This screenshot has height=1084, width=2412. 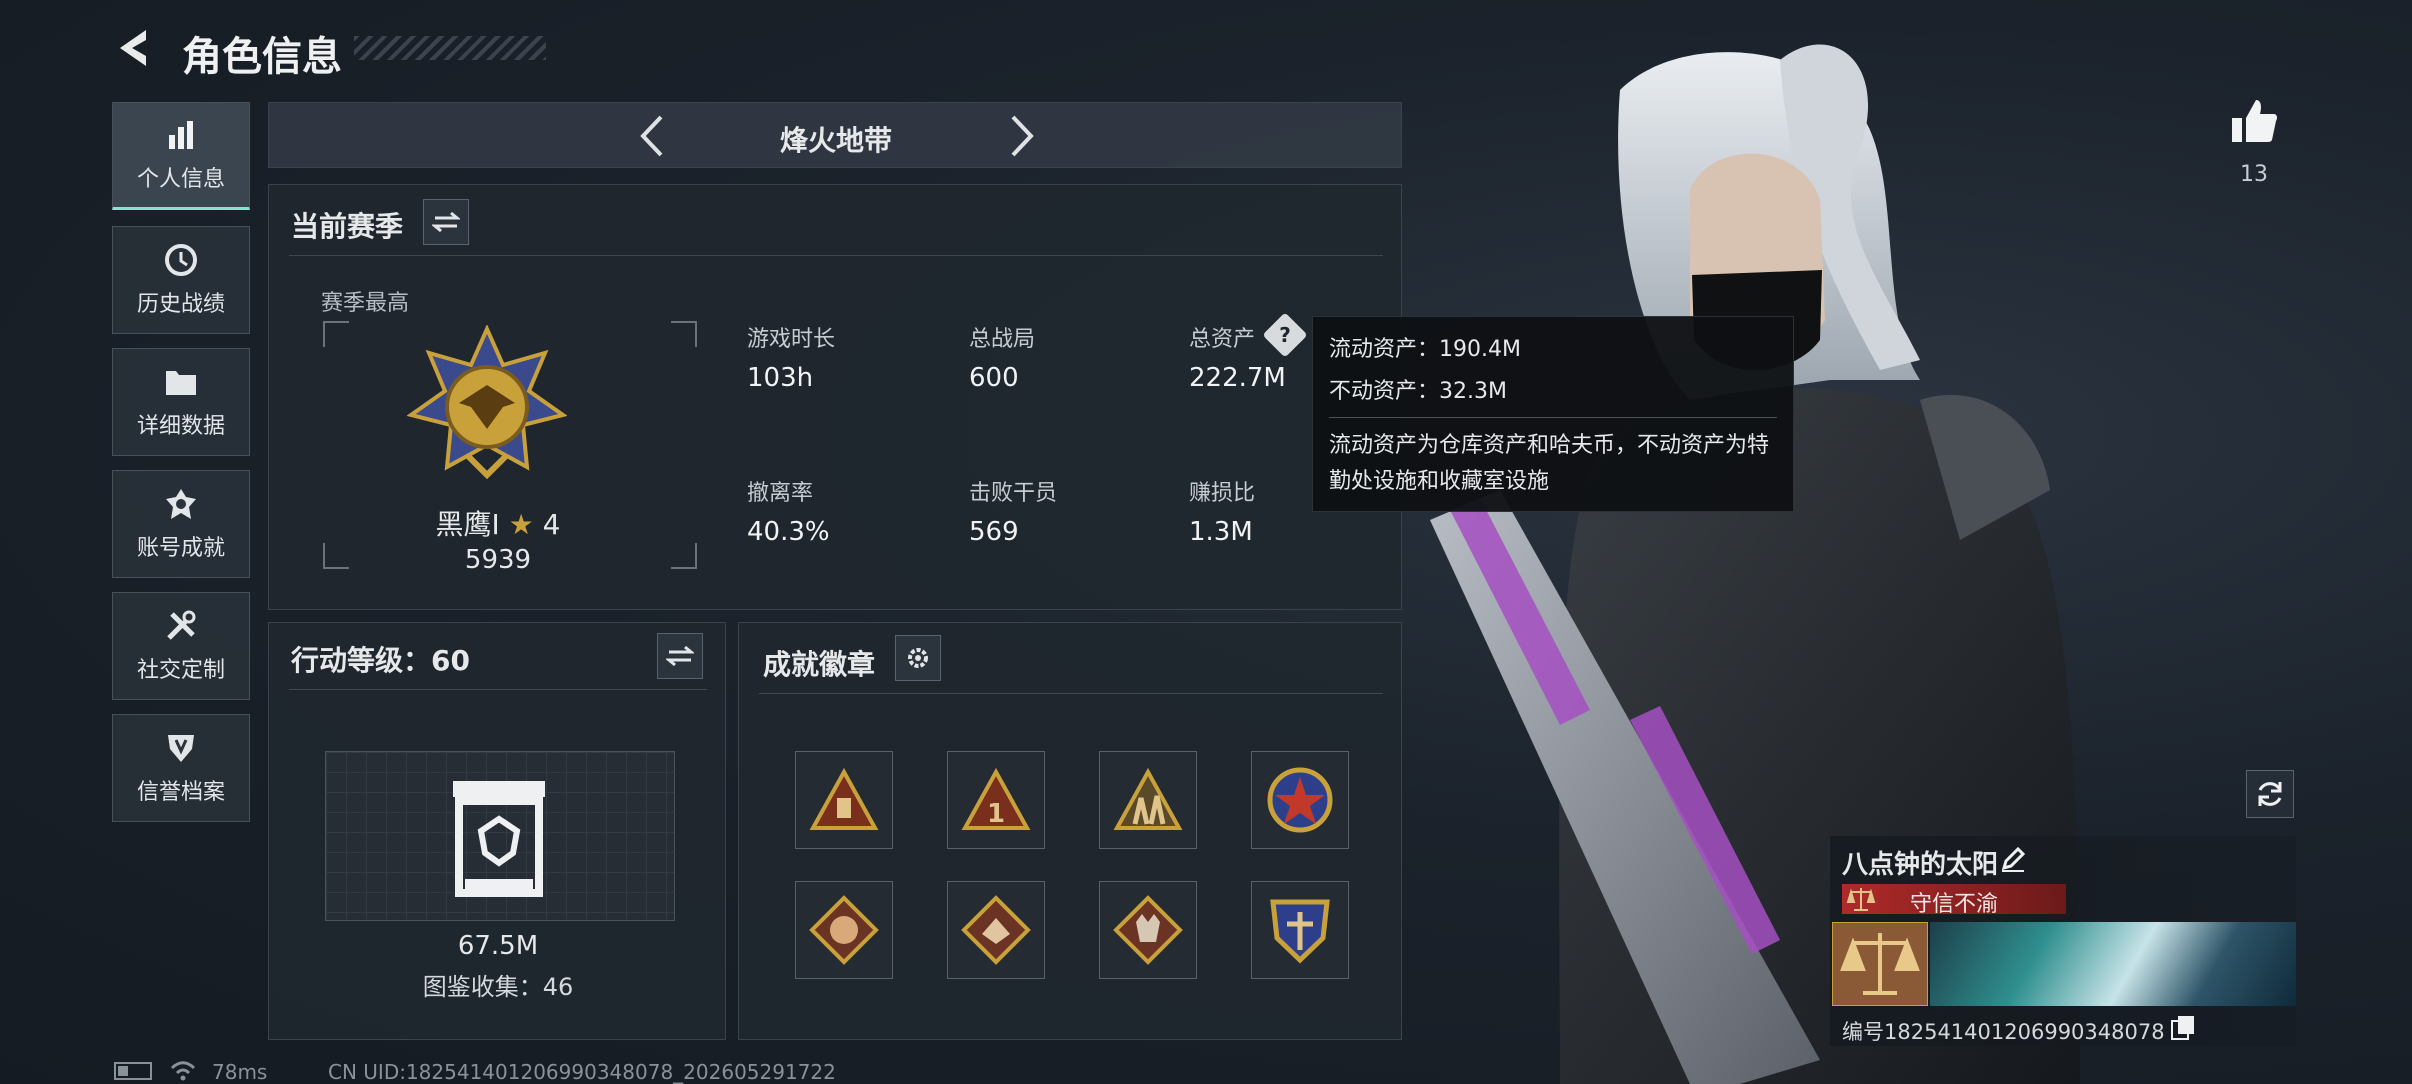 I want to click on chevron-right-icon, so click(x=1022, y=136).